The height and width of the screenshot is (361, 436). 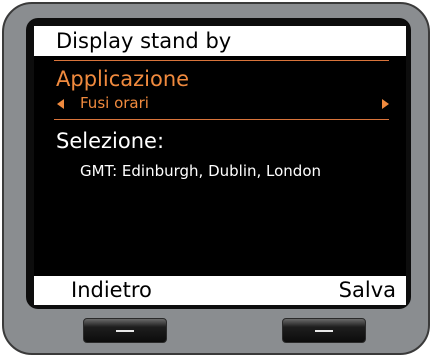 What do you see at coordinates (123, 79) in the screenshot?
I see `setting-label: Applicazione` at bounding box center [123, 79].